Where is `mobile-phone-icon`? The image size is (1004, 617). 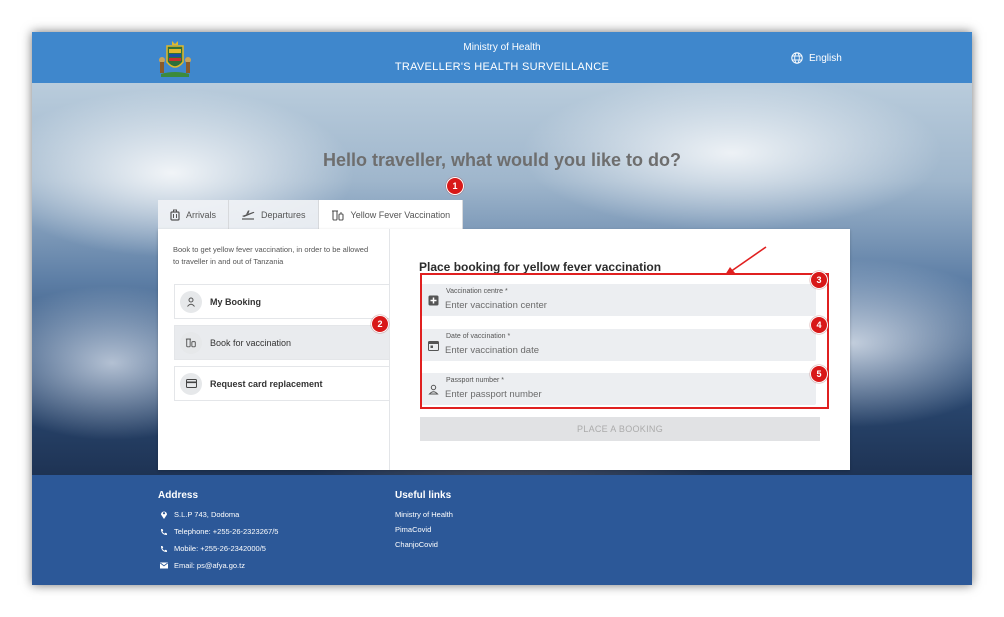 mobile-phone-icon is located at coordinates (164, 548).